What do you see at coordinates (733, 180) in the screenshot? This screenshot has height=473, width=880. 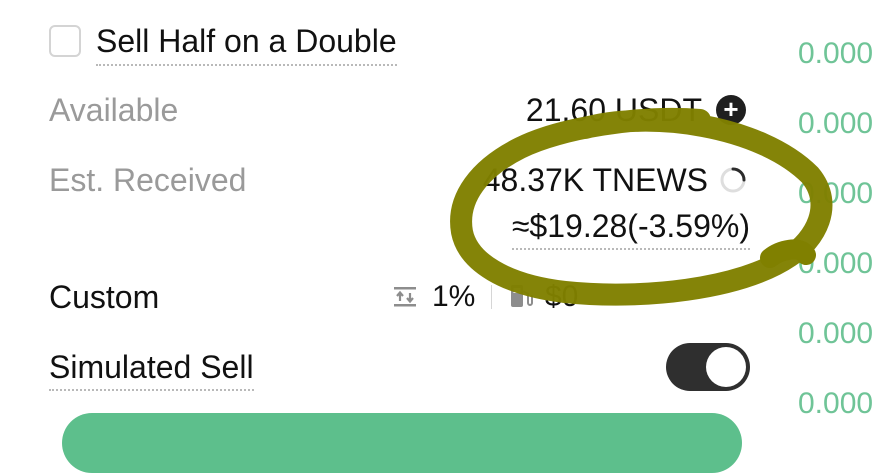 I see `loading-spinner-icon` at bounding box center [733, 180].